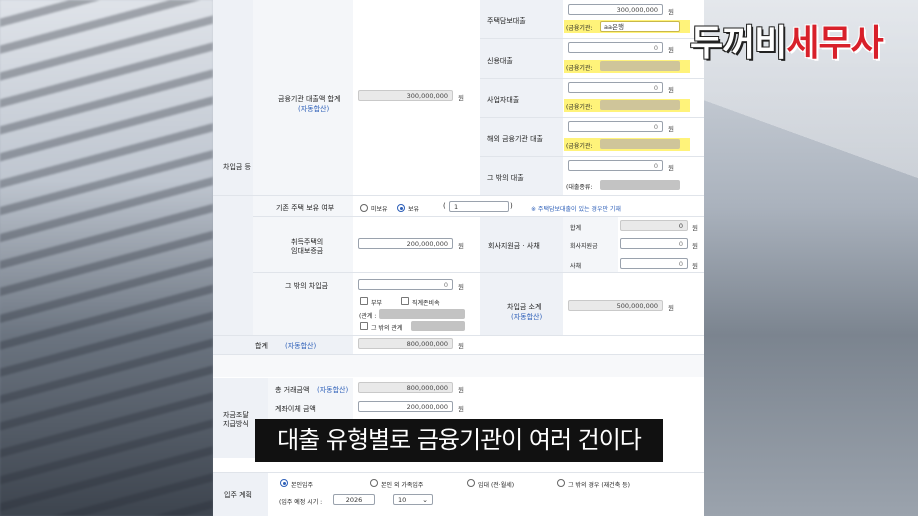 The height and width of the screenshot is (516, 918). I want to click on inst-input-business, so click(640, 105).